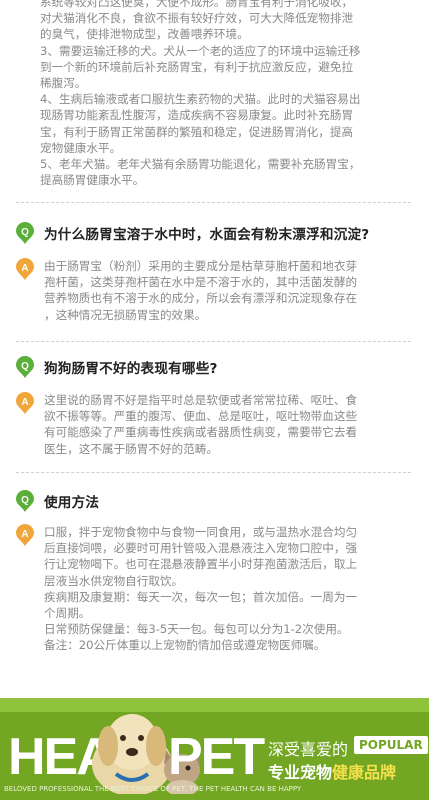  I want to click on answer-line: 有可能感染了严重病毒性疾病或者器质性病变，需要带它去看, so click(201, 432).